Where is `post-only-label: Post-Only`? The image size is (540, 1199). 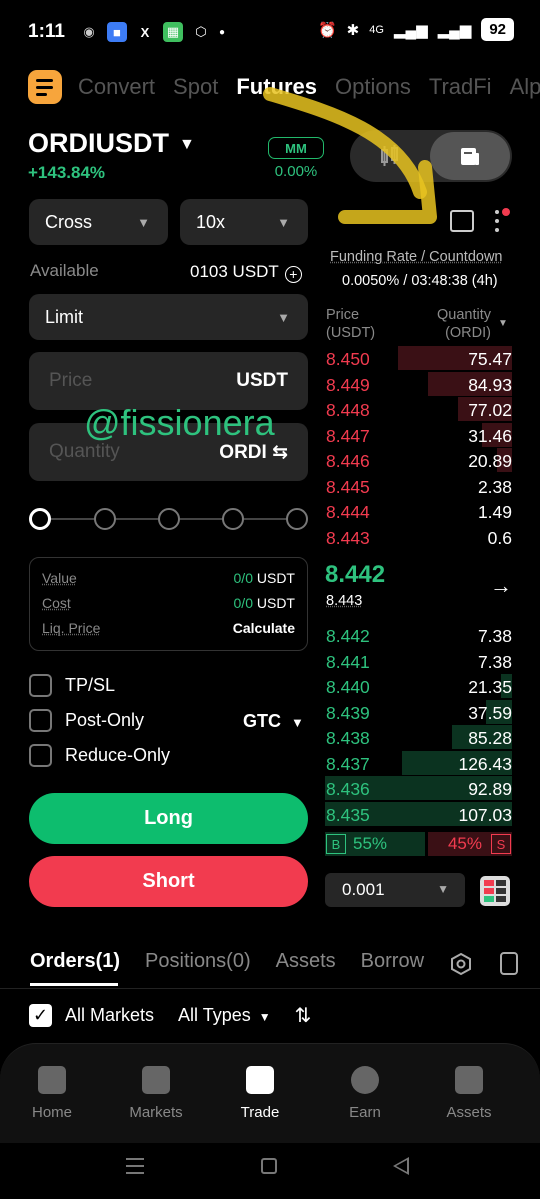
post-only-label: Post-Only is located at coordinates (105, 720).